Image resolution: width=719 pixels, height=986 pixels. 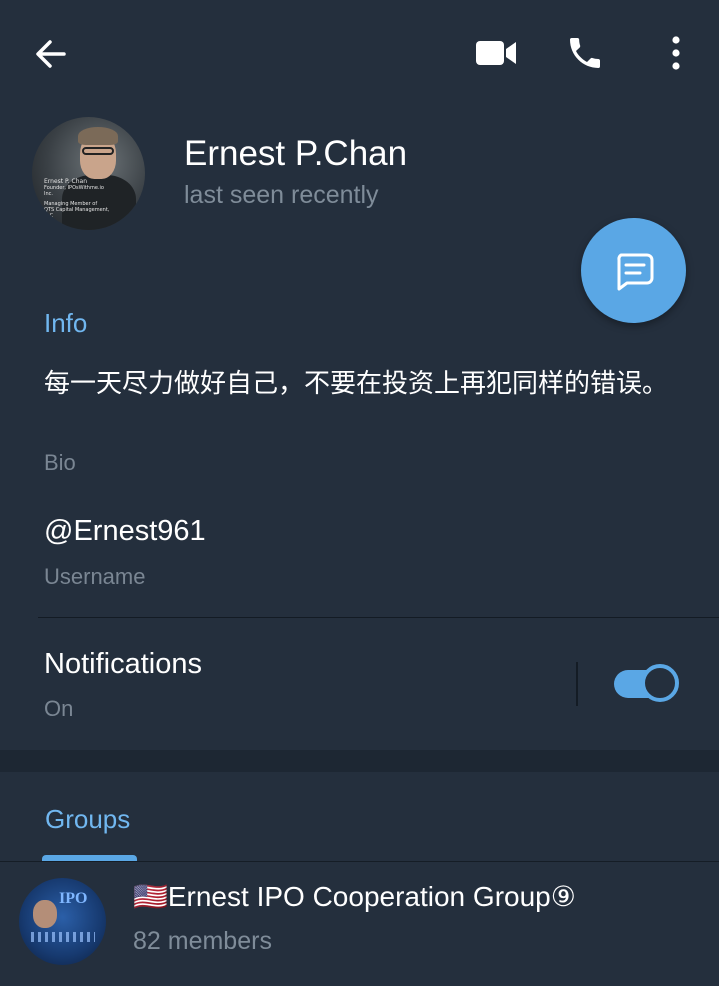 I want to click on bio-text: 每一天尽力做好自己，不要在投资上再犯同样的错误。, so click(x=364, y=384).